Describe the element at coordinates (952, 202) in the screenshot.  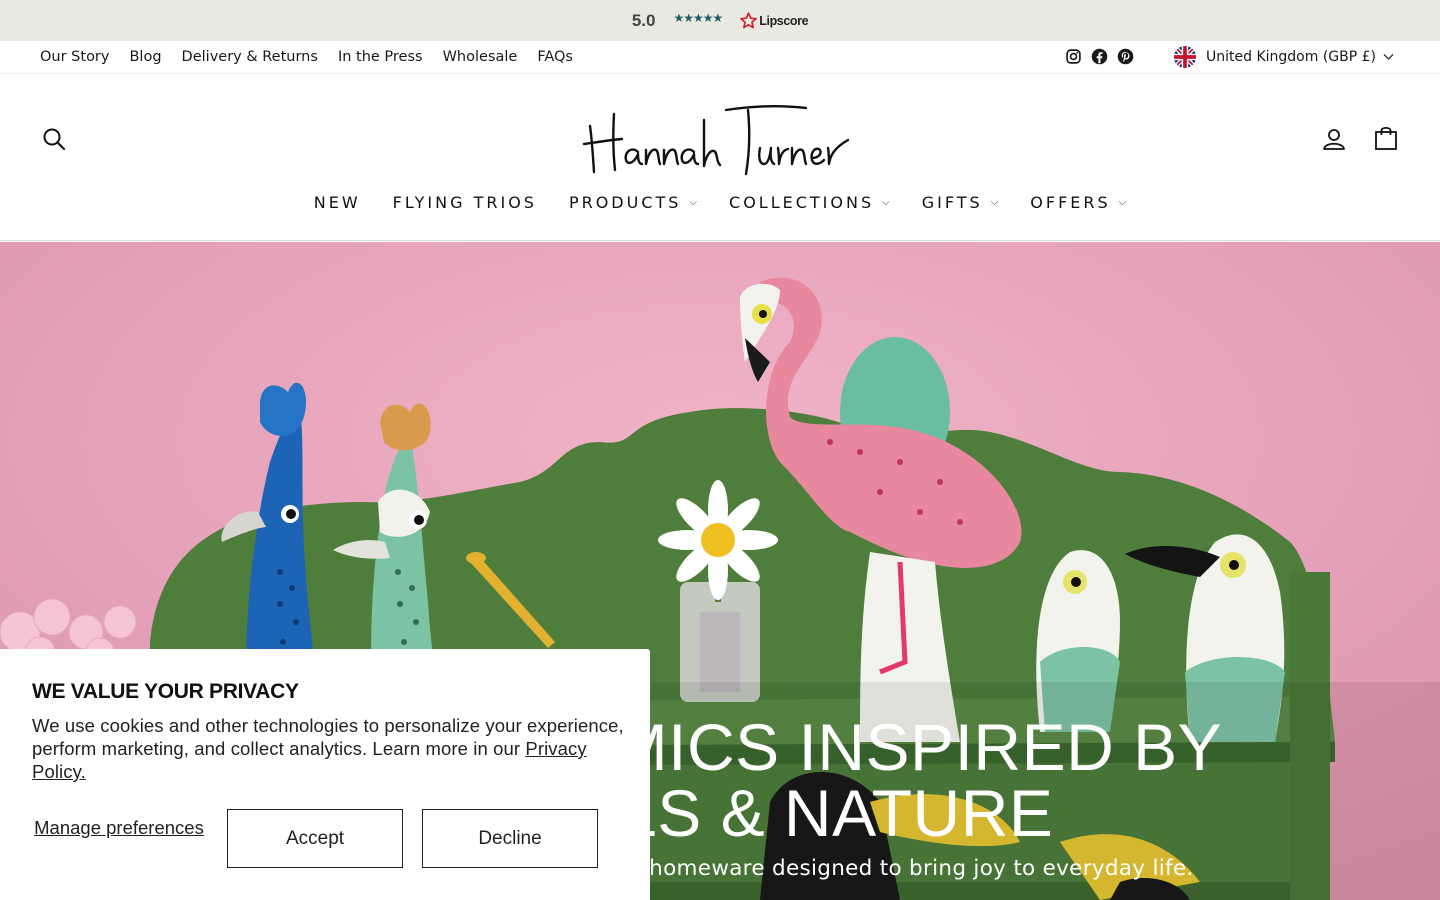
I see `nav-label: GIFTS` at that location.